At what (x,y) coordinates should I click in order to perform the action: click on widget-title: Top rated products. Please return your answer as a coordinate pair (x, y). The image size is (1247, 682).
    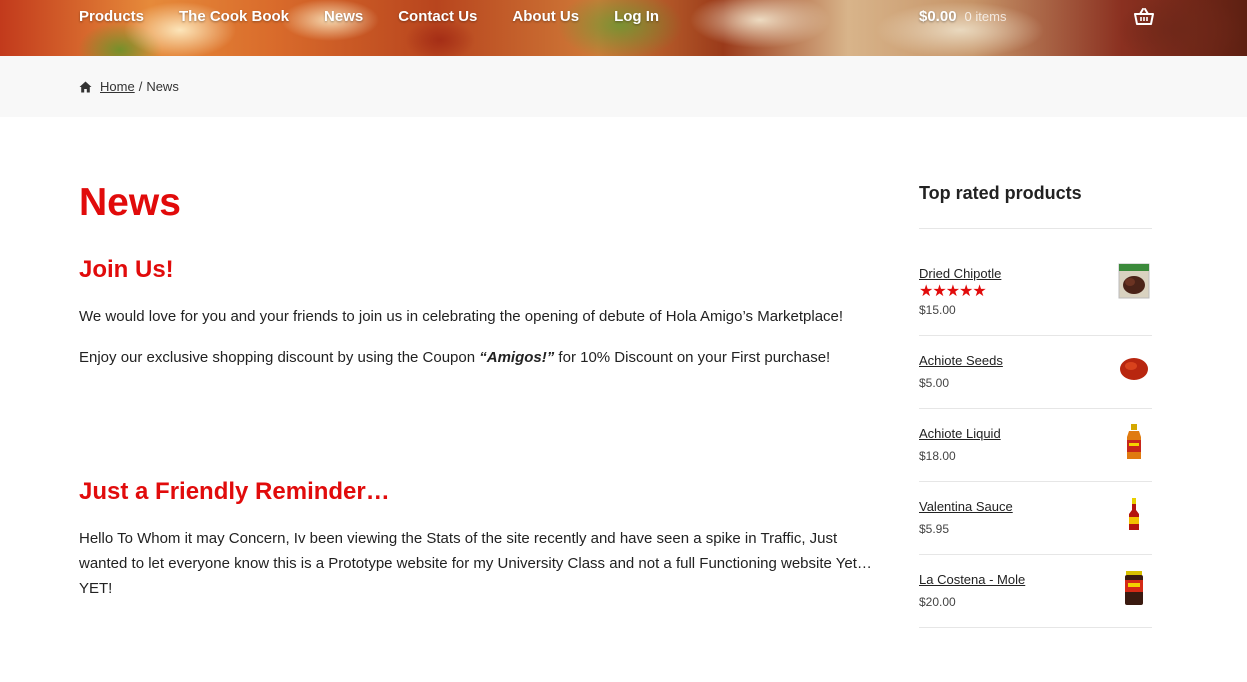
    Looking at the image, I should click on (1000, 193).